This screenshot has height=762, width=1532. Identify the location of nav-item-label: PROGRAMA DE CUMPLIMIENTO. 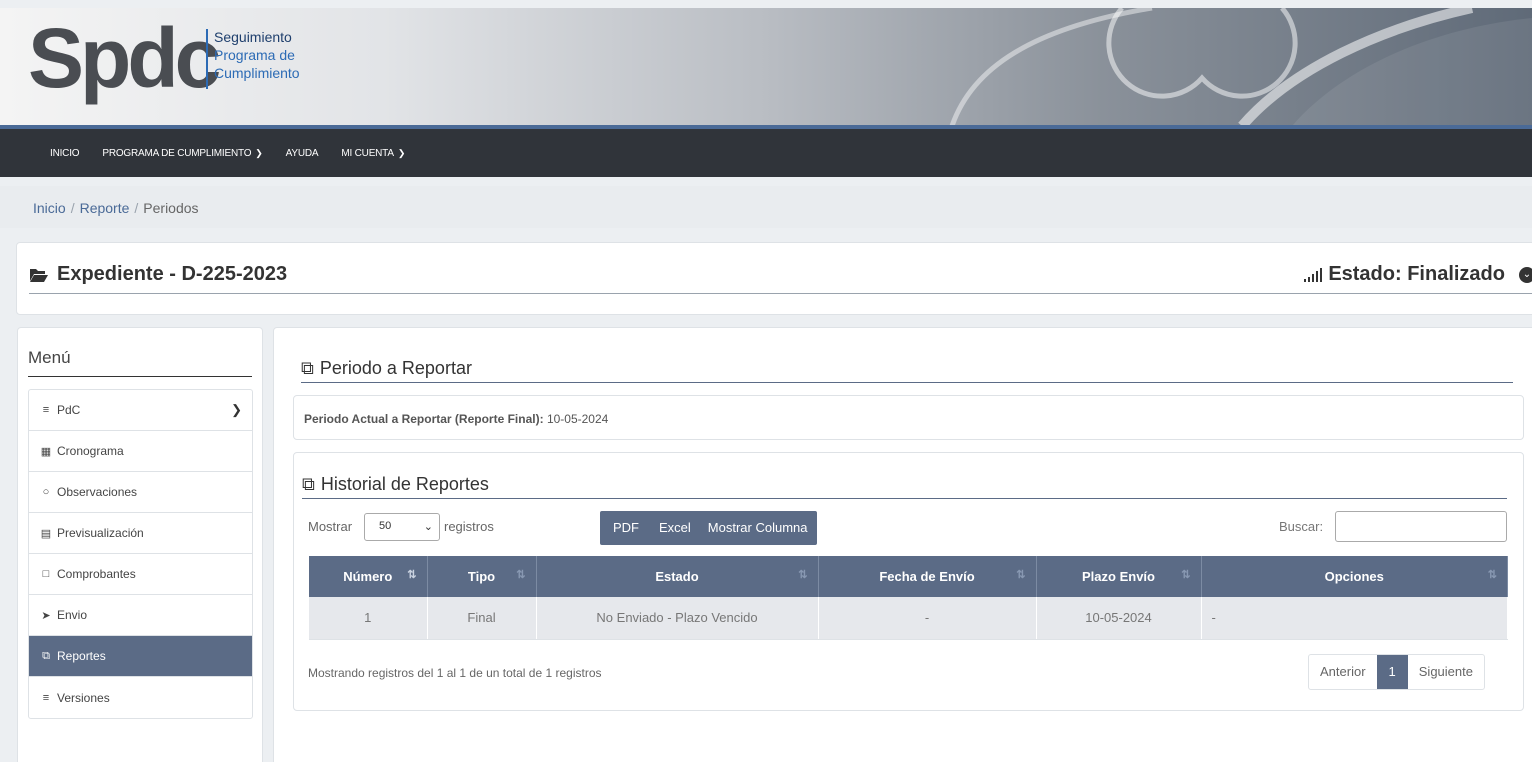
(177, 153).